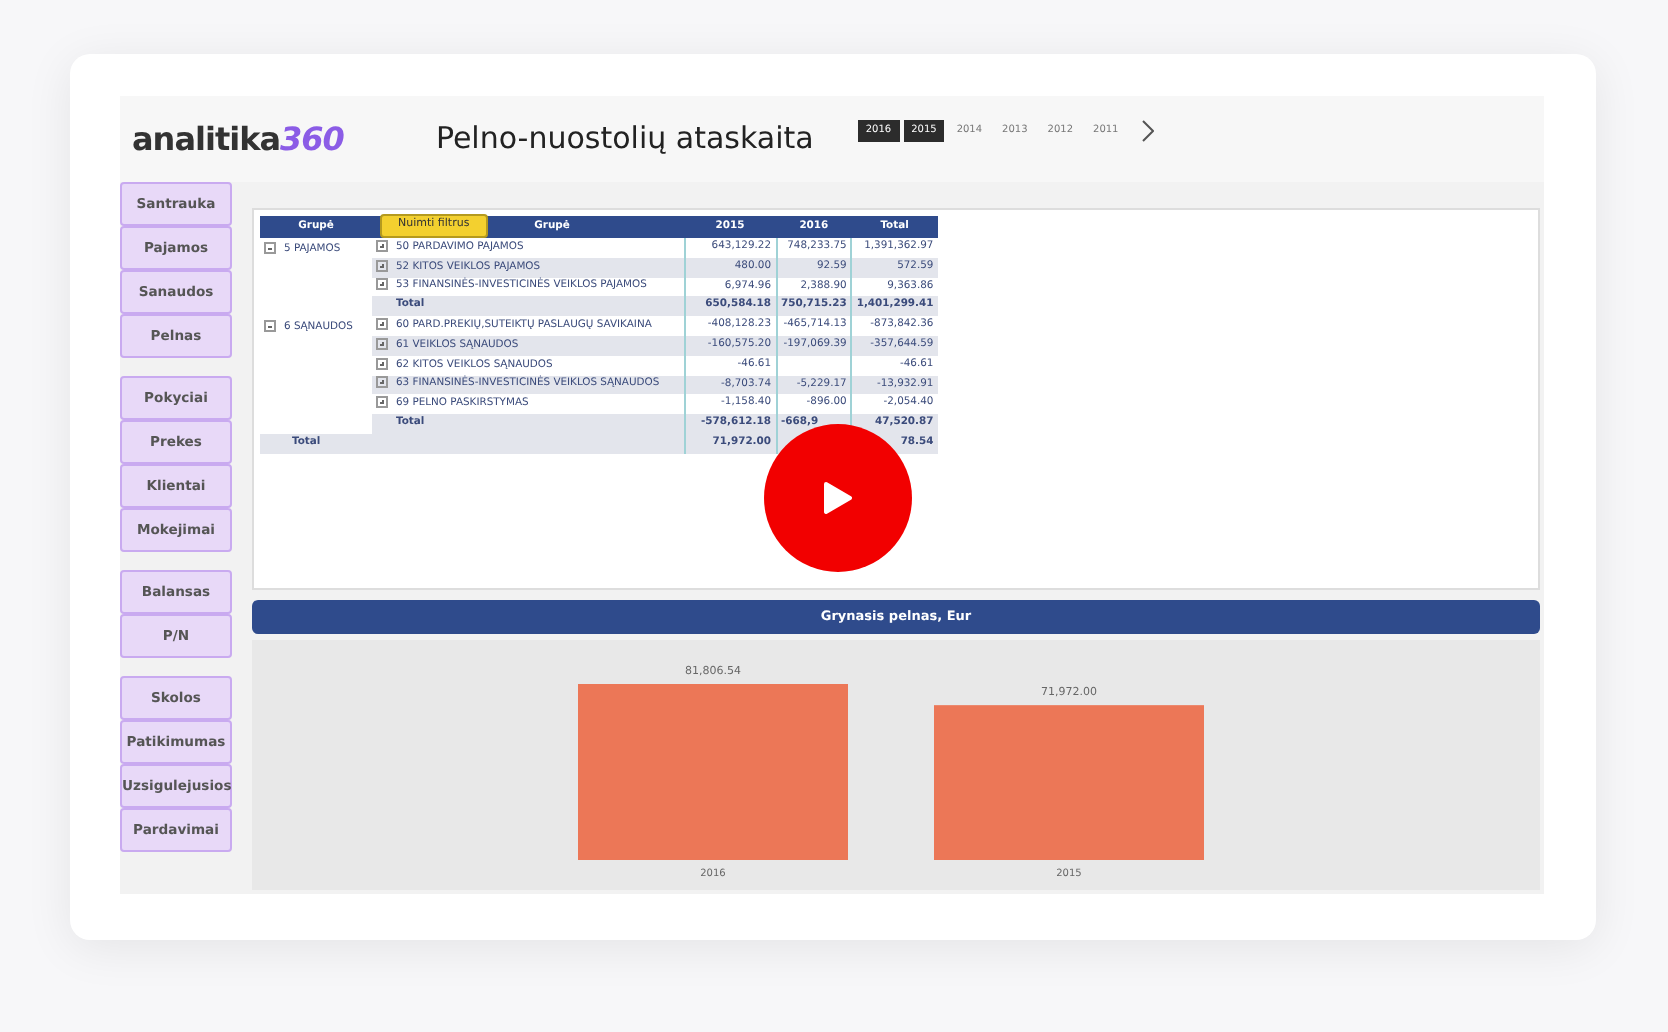 This screenshot has height=1032, width=1668. Describe the element at coordinates (624, 139) in the screenshot. I see `report-title: Pelno-nuostolių ataskaita` at that location.